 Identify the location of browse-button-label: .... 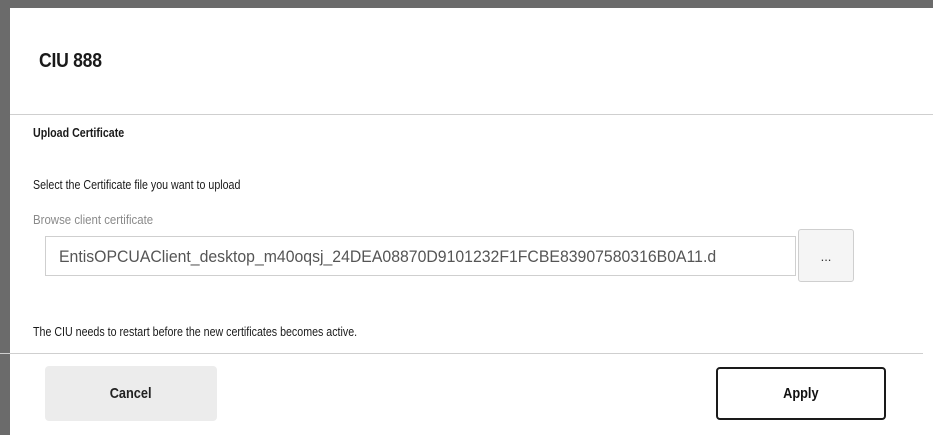
(826, 256).